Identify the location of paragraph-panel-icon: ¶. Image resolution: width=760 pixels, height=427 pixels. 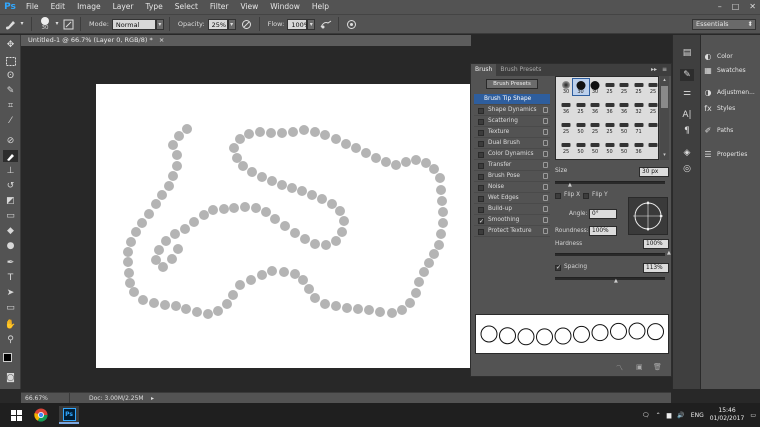
(687, 131).